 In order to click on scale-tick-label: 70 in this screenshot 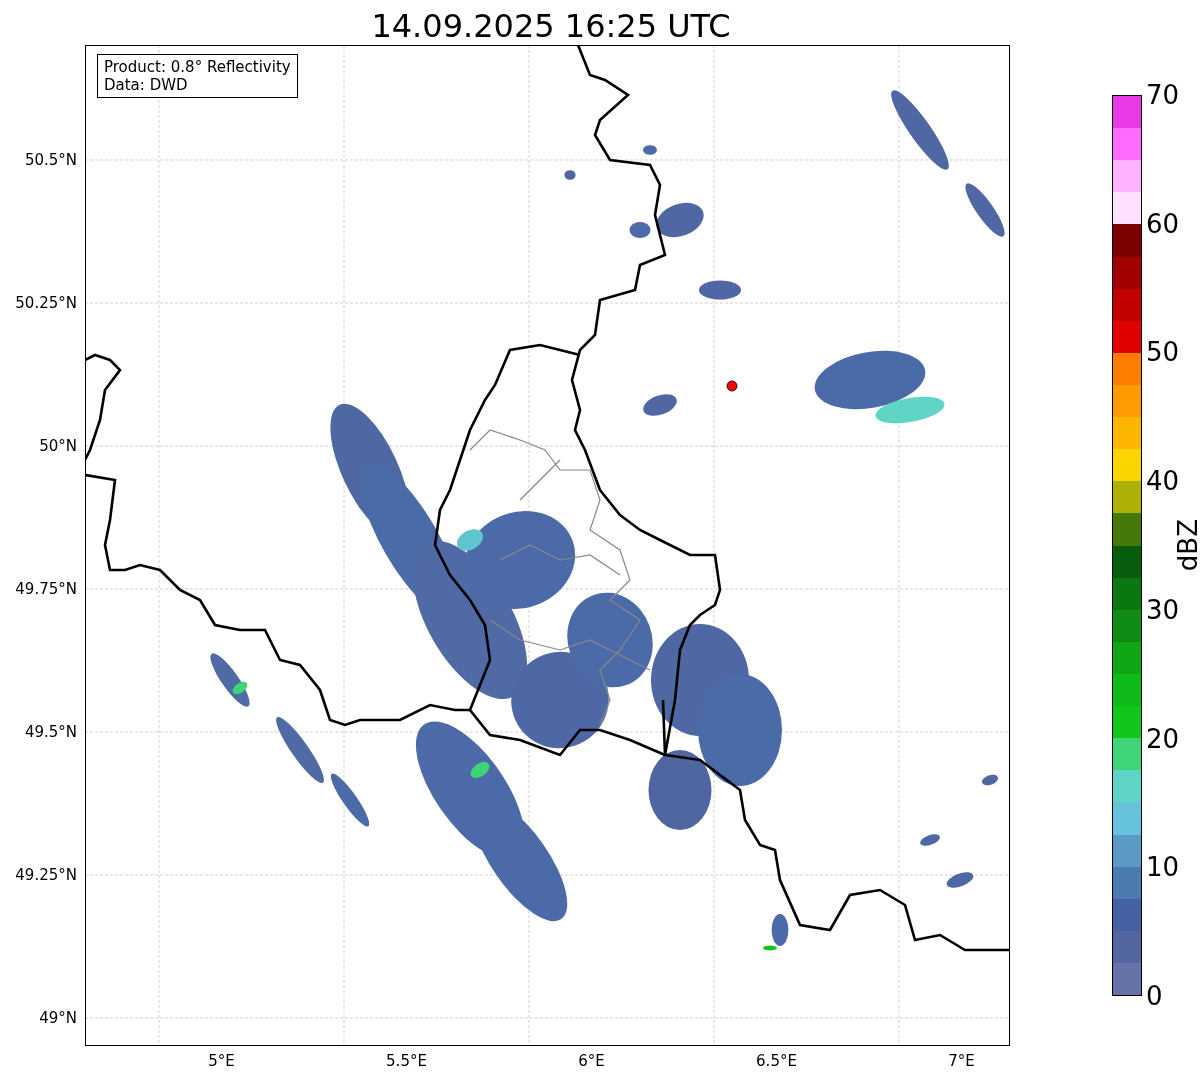, I will do `click(1163, 95)`.